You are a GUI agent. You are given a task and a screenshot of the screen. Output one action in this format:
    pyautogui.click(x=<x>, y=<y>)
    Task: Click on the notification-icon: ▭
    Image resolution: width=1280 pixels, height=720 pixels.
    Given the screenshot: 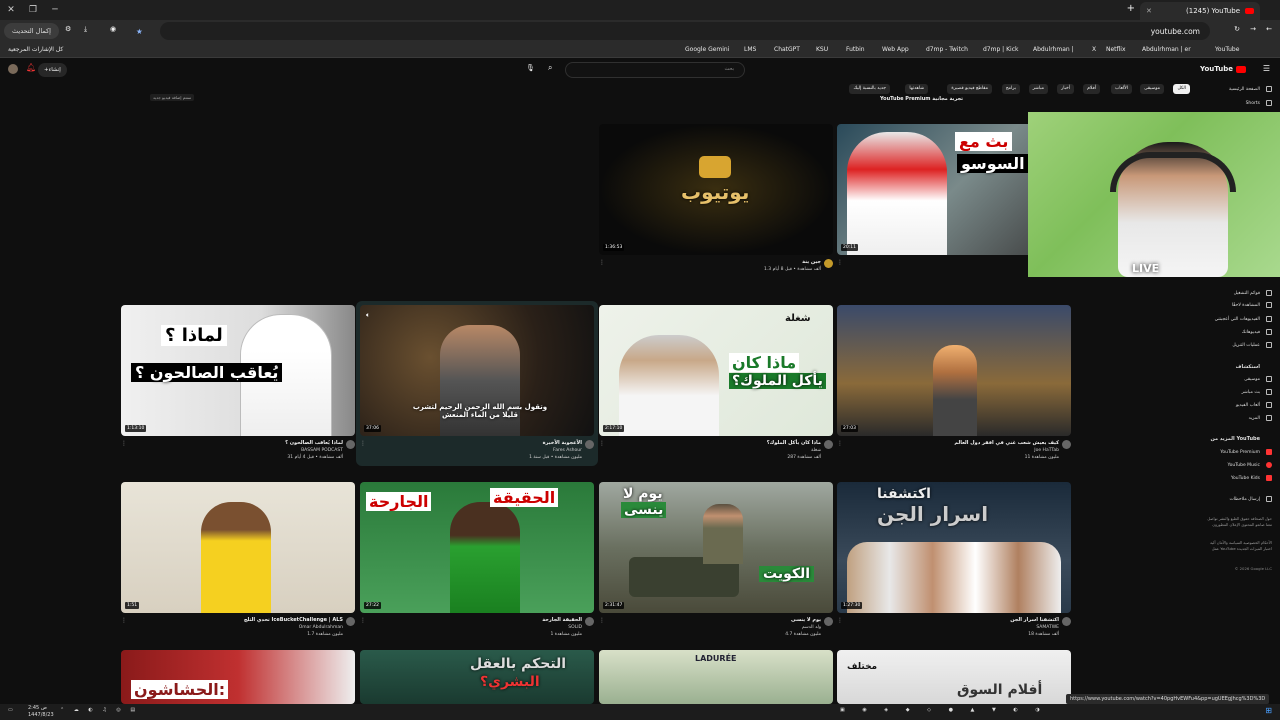 What is the action you would take?
    pyautogui.click(x=10, y=710)
    